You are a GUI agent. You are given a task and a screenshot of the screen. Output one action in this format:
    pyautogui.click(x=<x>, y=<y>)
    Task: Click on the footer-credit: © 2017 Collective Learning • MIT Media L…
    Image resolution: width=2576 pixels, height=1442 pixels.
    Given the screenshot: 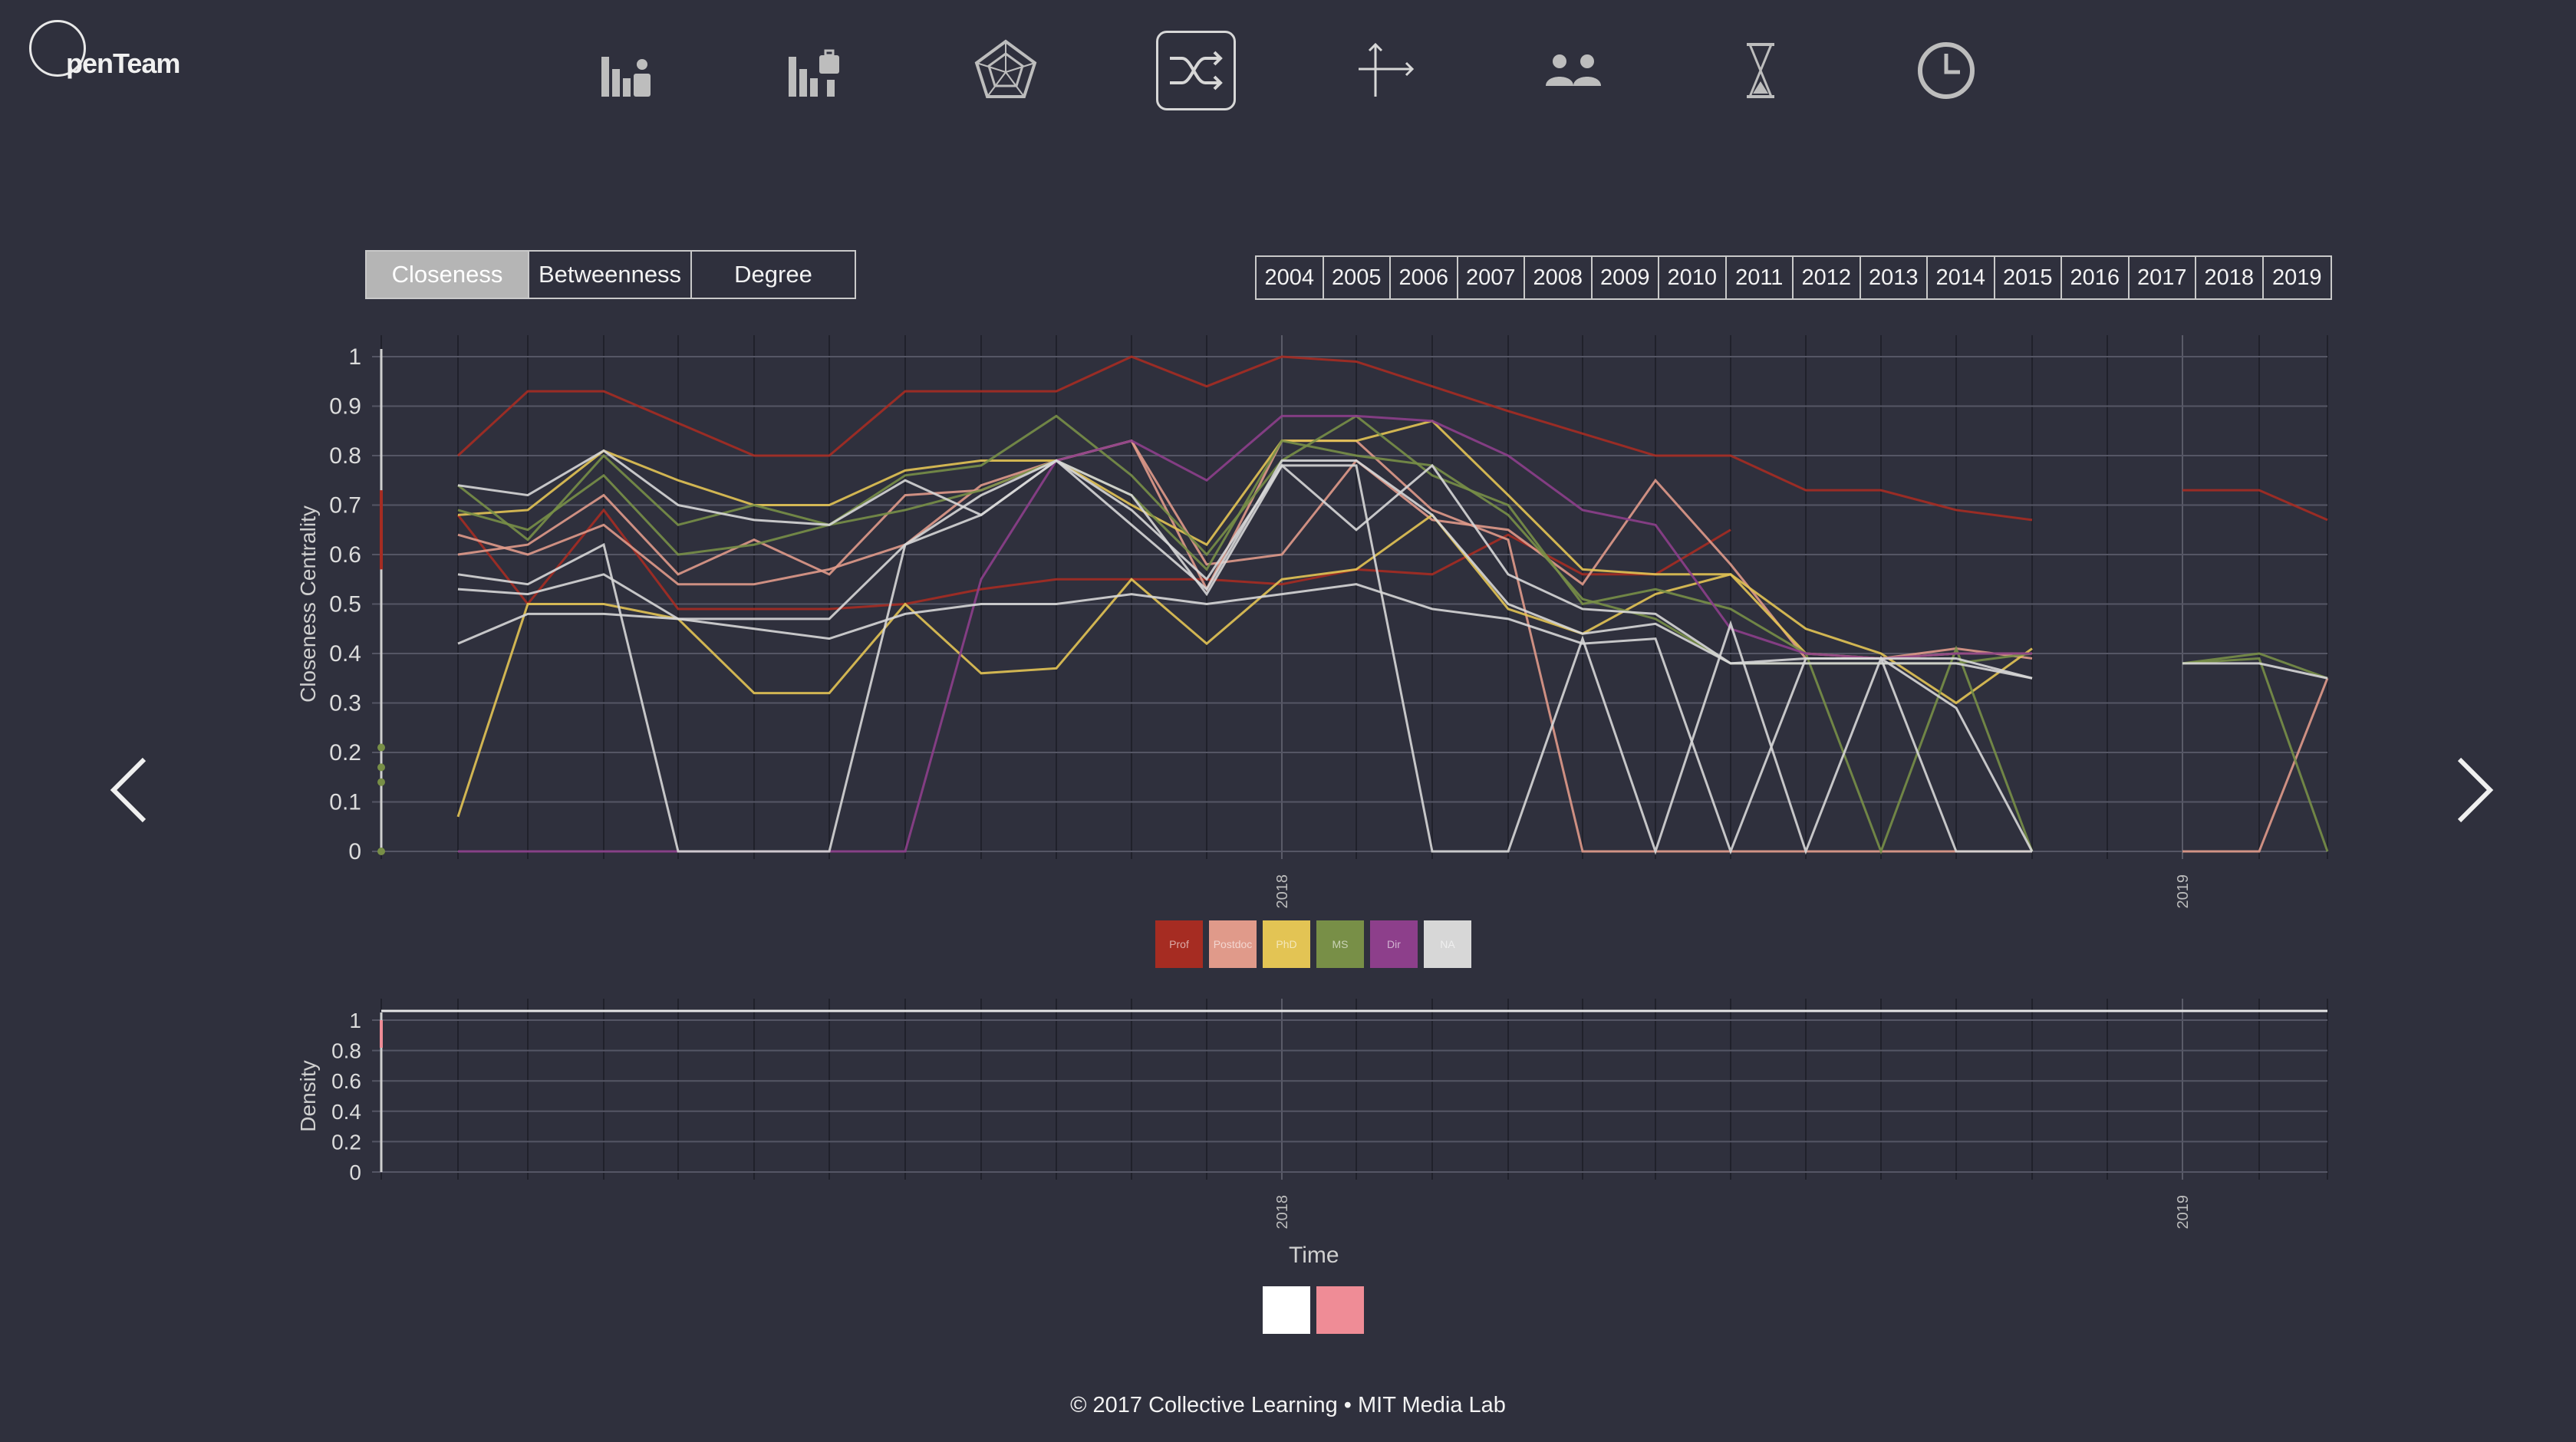 What is the action you would take?
    pyautogui.click(x=1288, y=1405)
    